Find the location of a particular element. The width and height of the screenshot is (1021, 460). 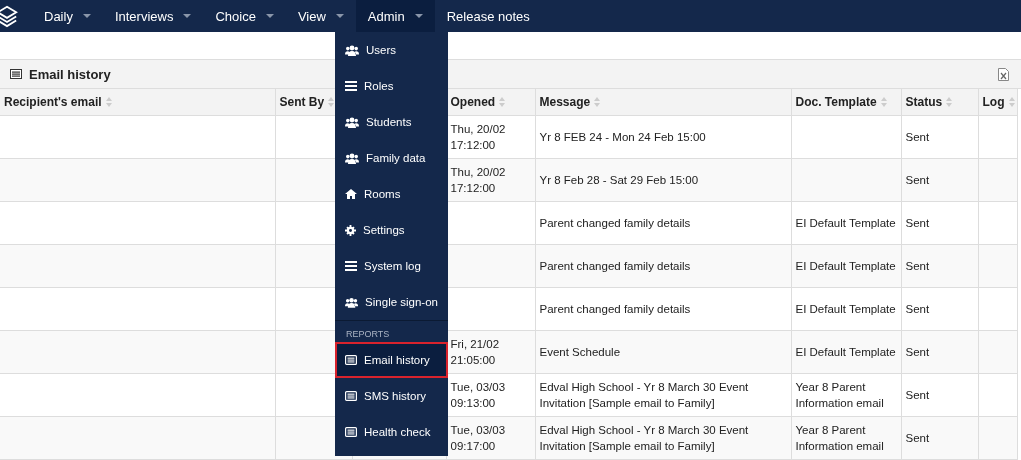

table-cell-text: Tue, 03/03 09:13:00 is located at coordinates (478, 395).